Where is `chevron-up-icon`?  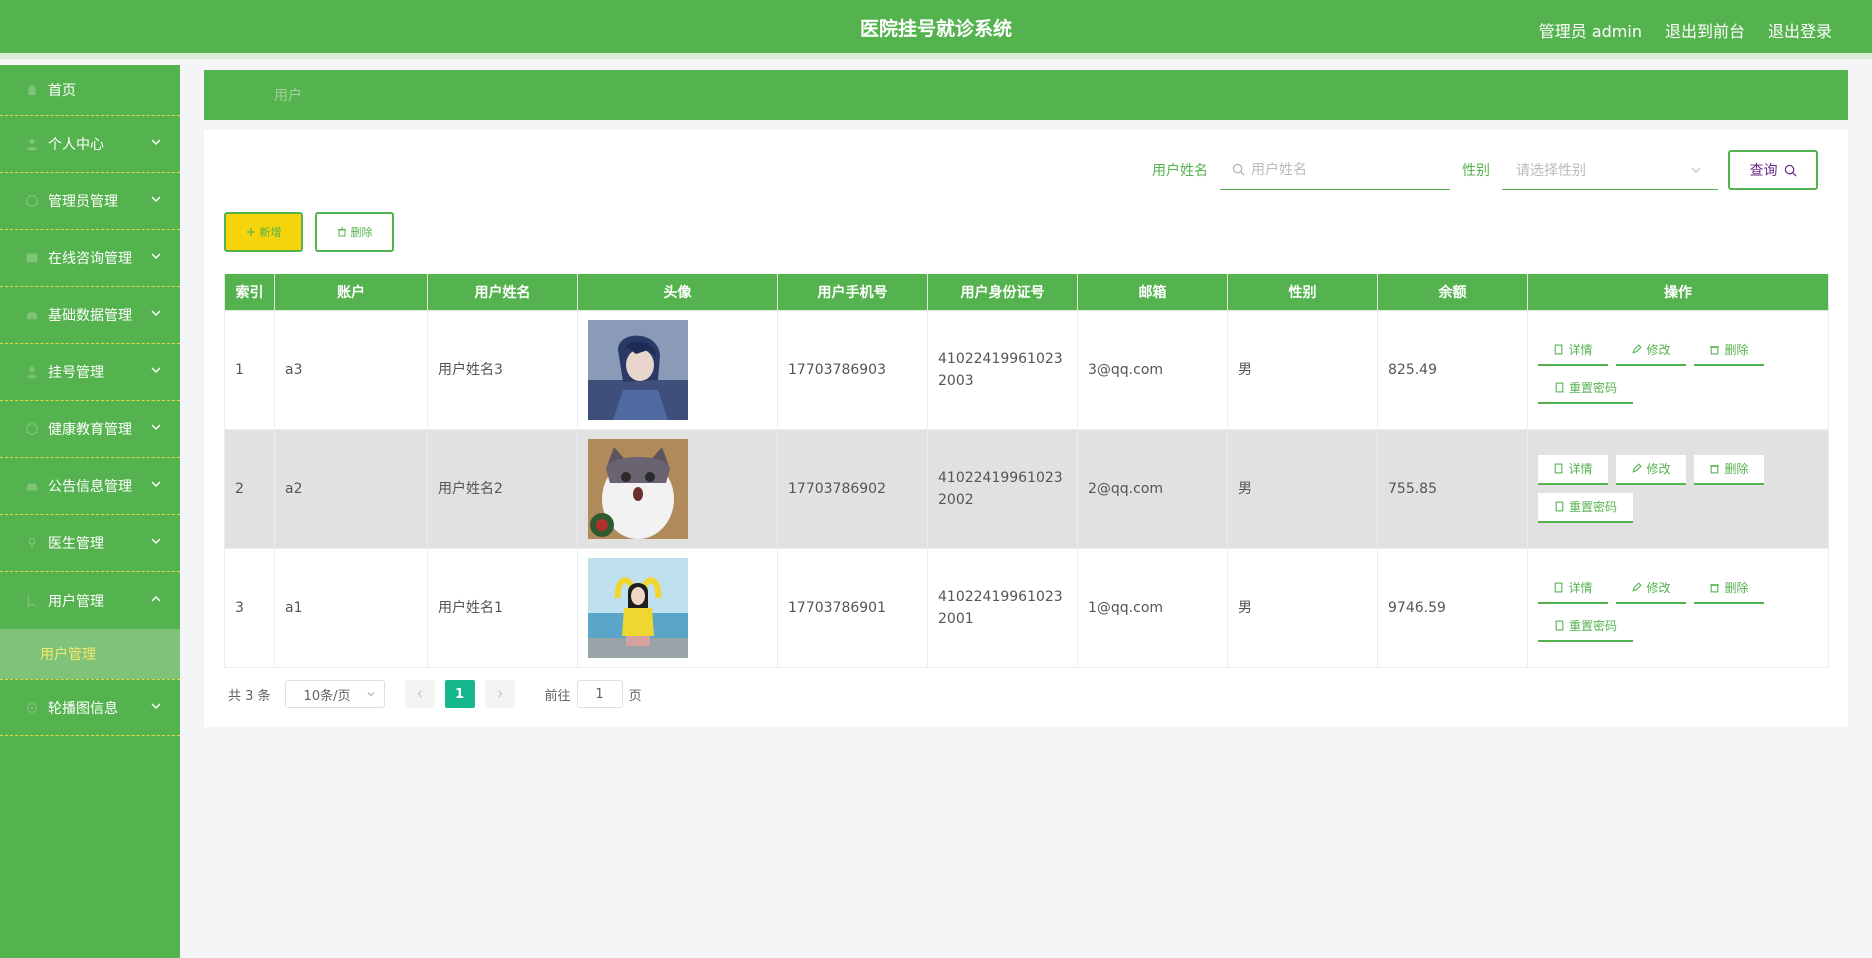
chevron-up-icon is located at coordinates (156, 598).